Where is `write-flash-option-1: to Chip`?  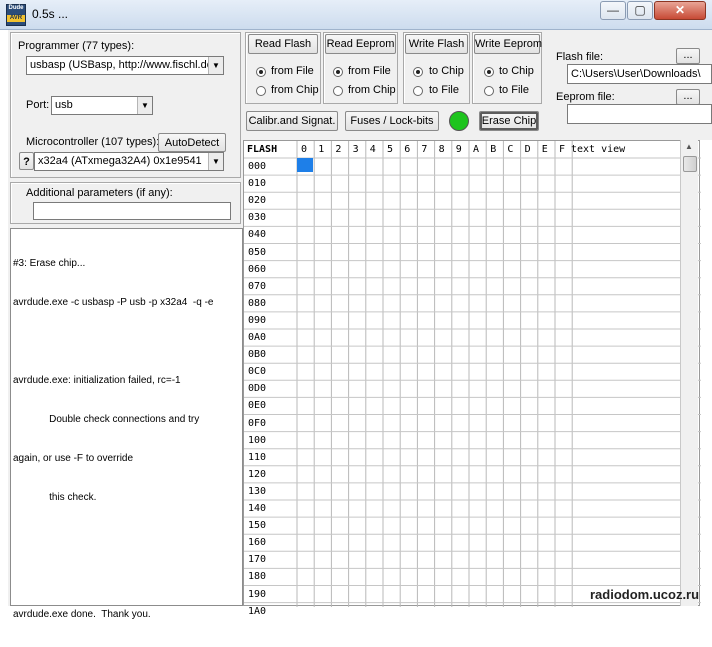 write-flash-option-1: to Chip is located at coordinates (446, 71).